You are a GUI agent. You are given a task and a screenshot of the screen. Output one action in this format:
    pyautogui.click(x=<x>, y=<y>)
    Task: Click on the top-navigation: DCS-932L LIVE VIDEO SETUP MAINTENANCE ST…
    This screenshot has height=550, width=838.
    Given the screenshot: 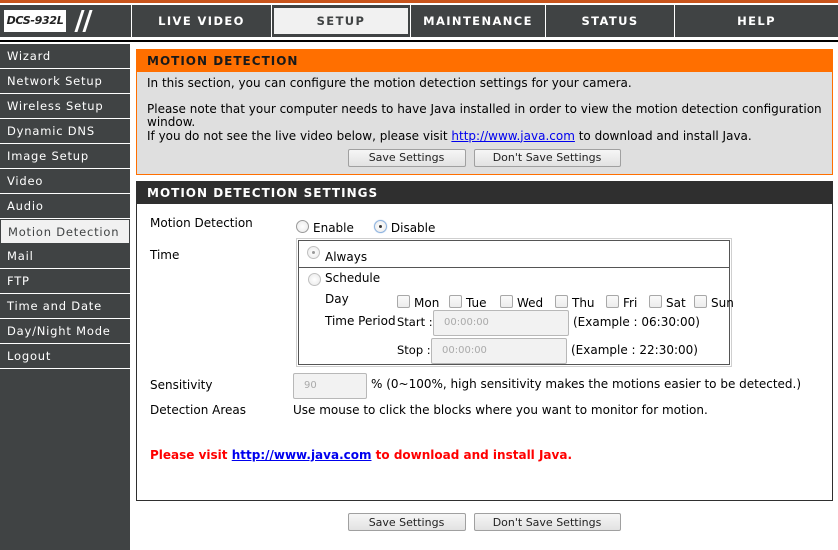 What is the action you would take?
    pyautogui.click(x=419, y=21)
    